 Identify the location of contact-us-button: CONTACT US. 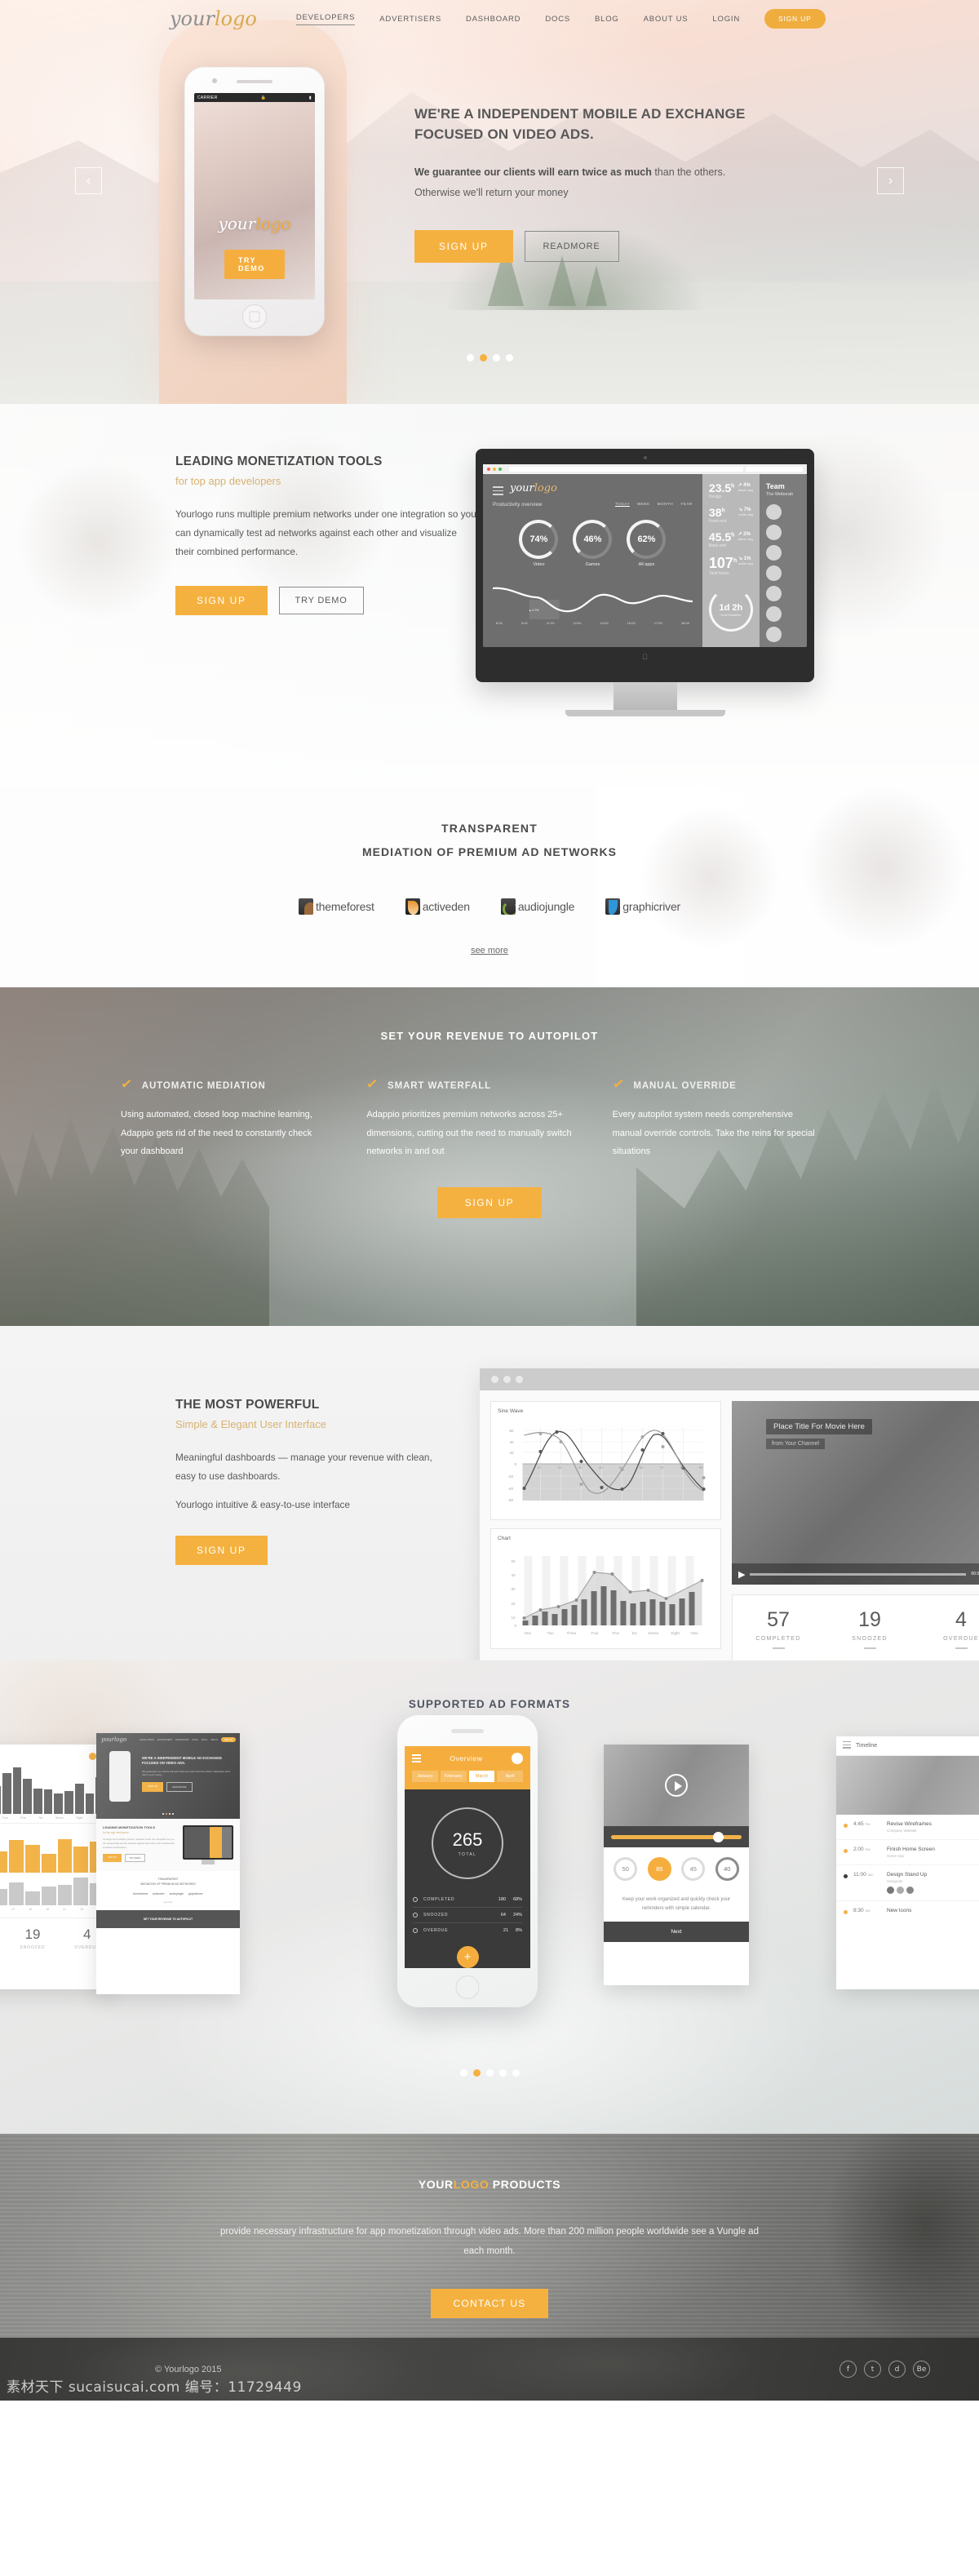
(489, 2304).